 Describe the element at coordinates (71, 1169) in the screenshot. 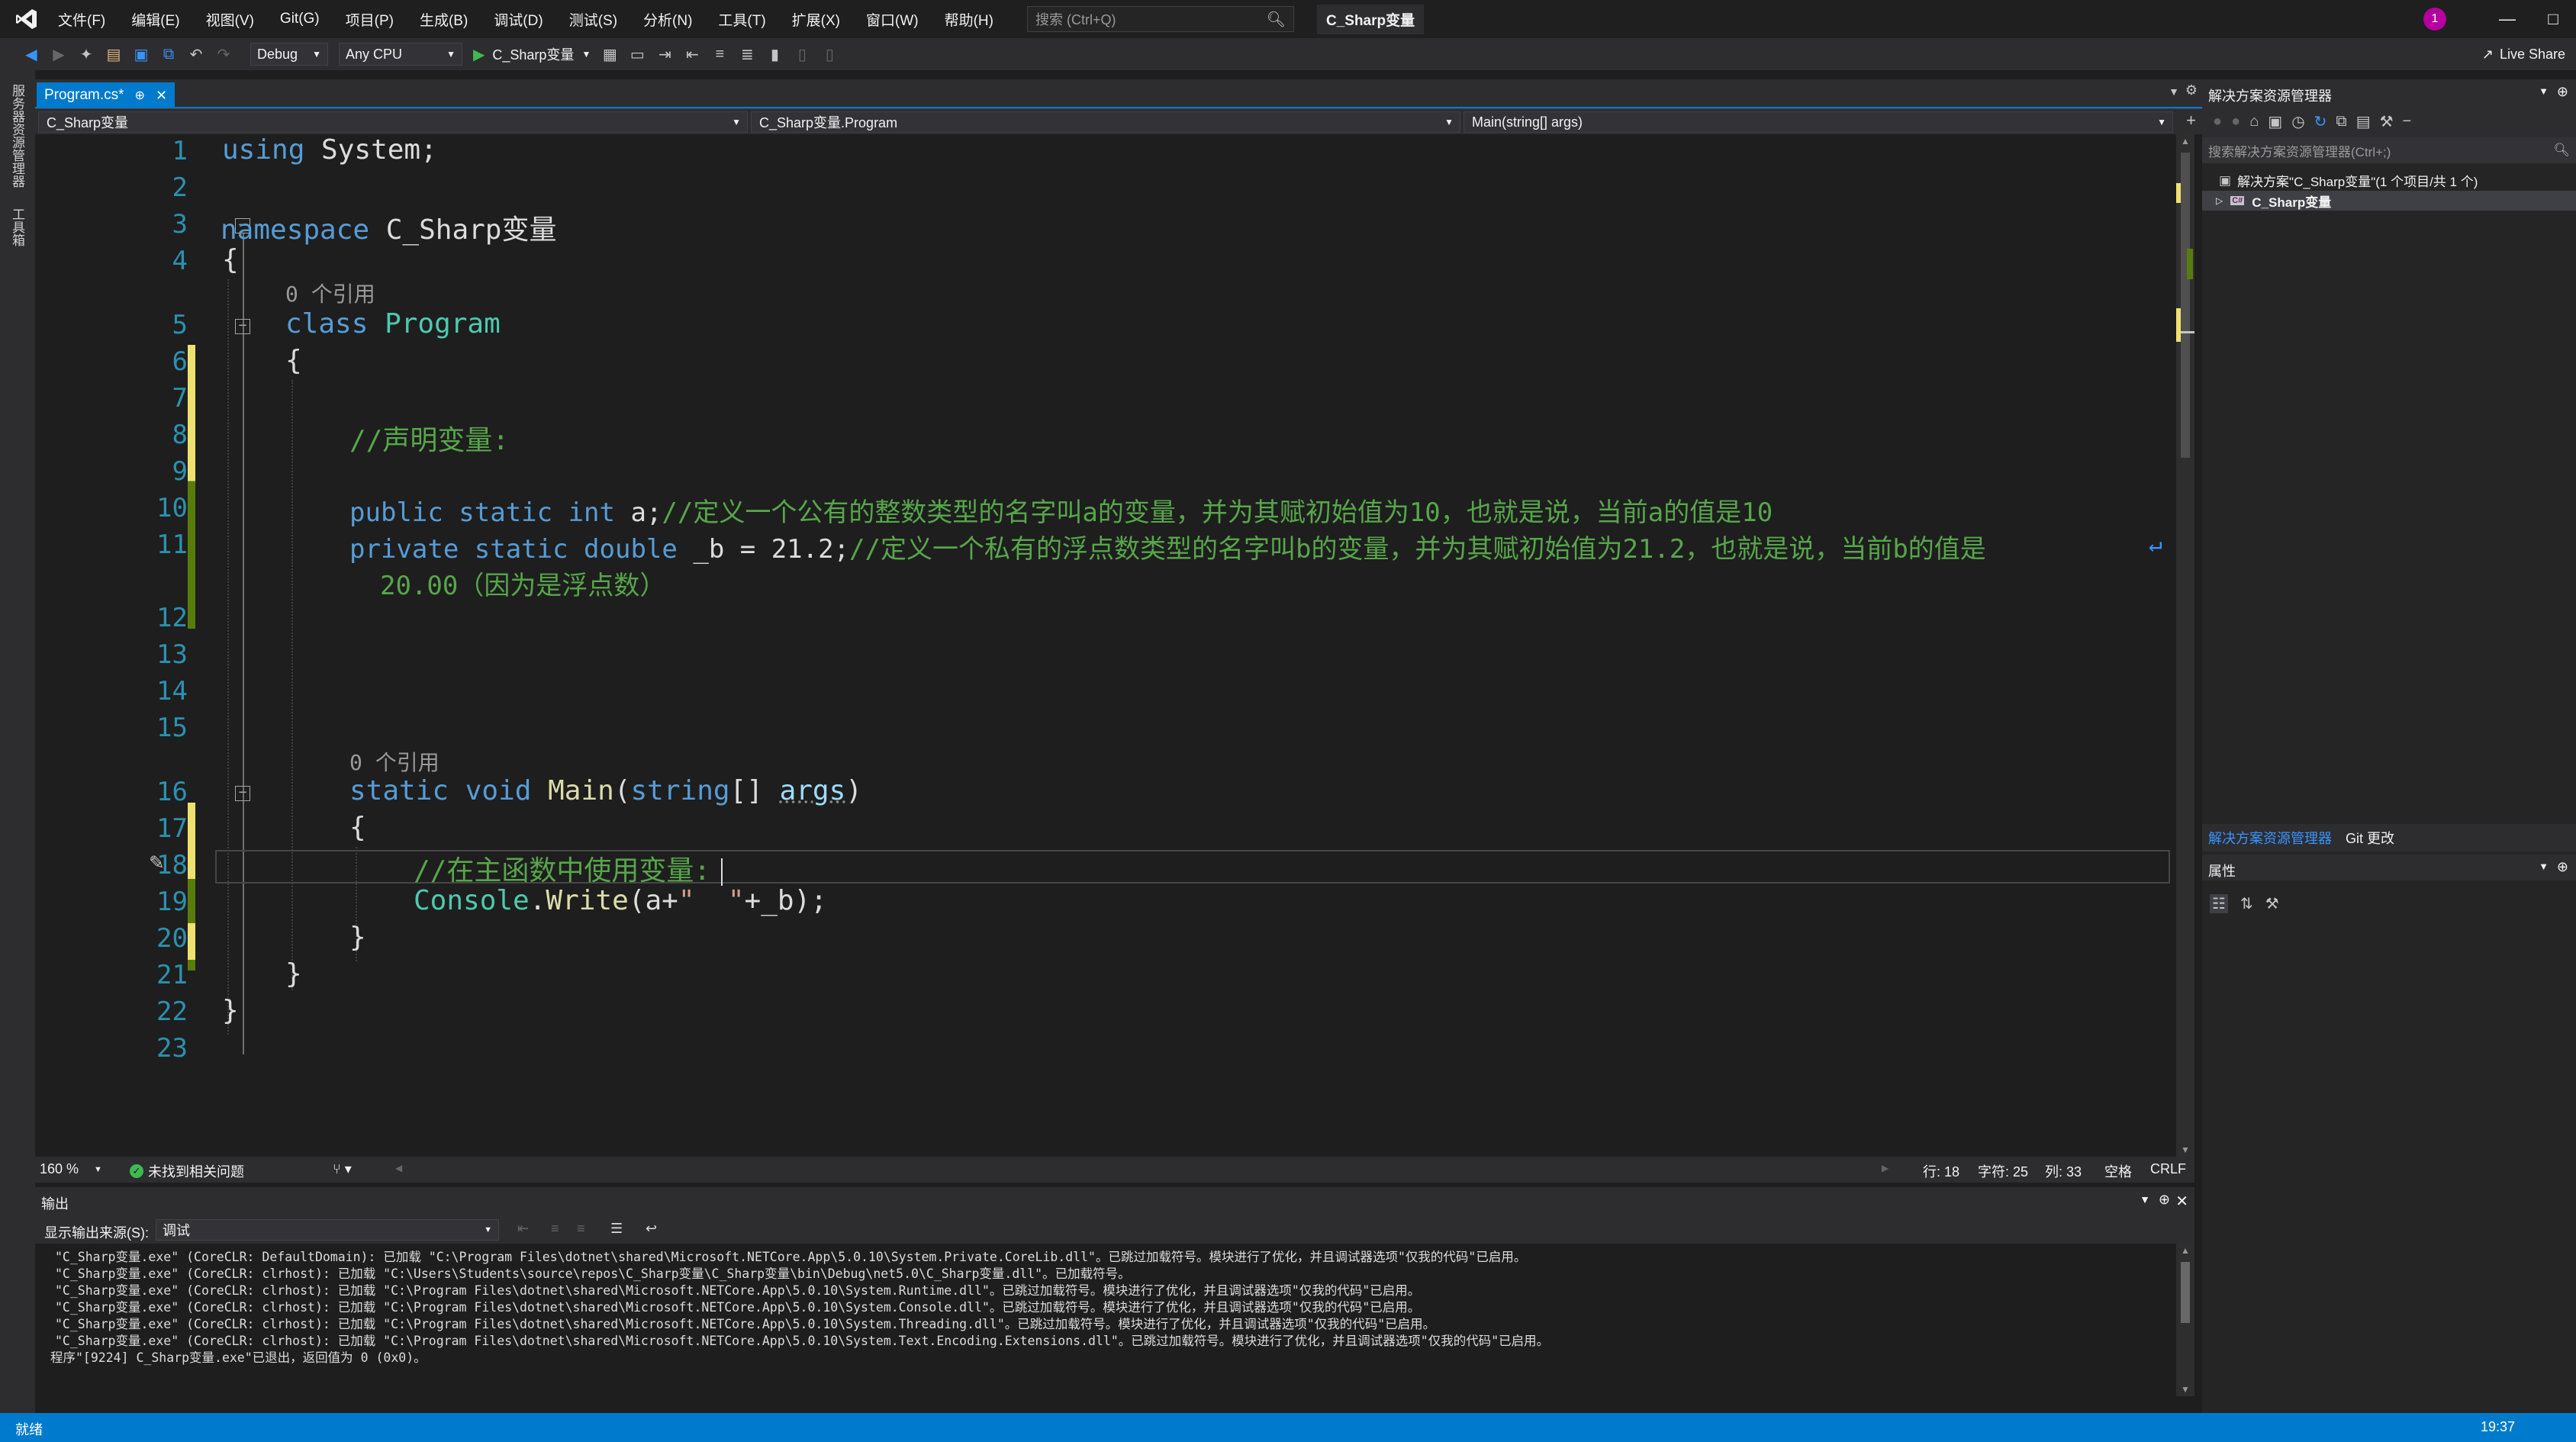

I see `zoom-dropdown: 160 % ▼` at that location.